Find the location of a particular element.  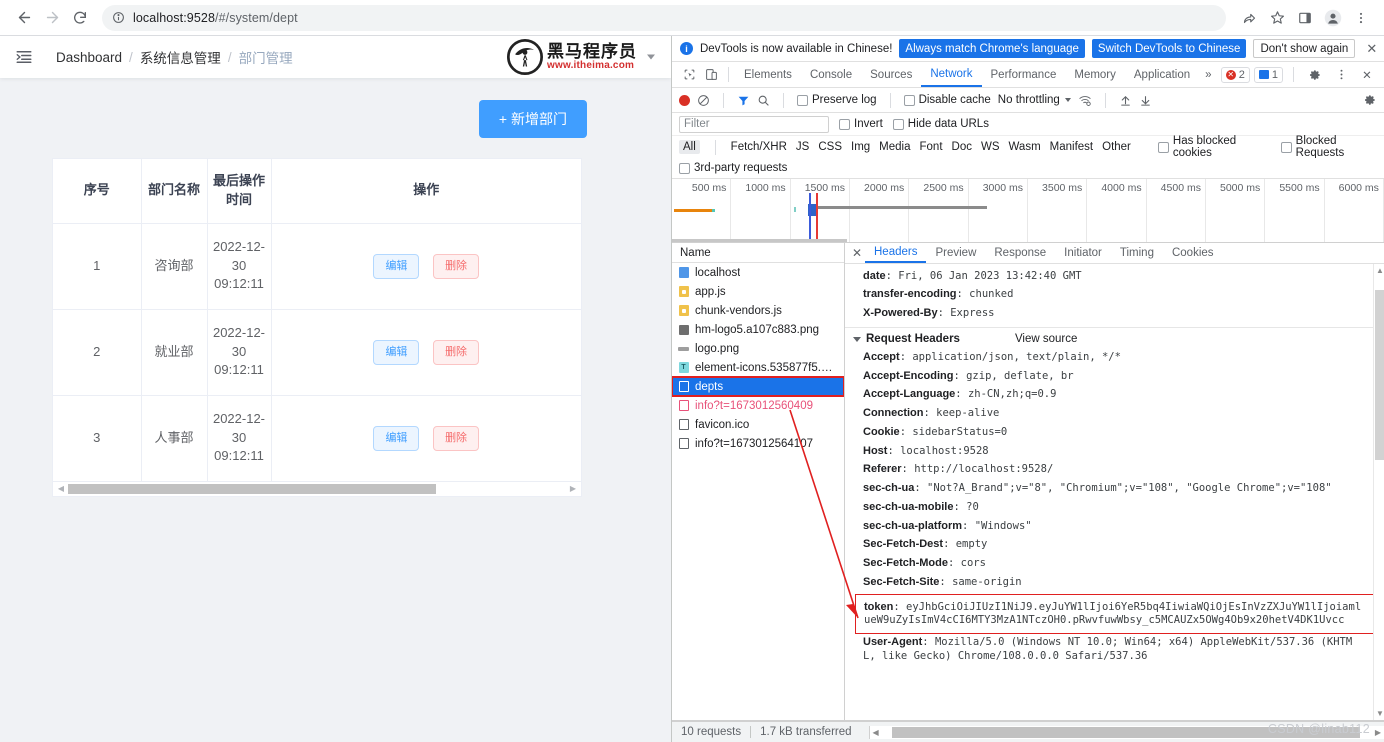

headers-vertical-scrollbar: ▲ ▼ is located at coordinates (1378, 492).